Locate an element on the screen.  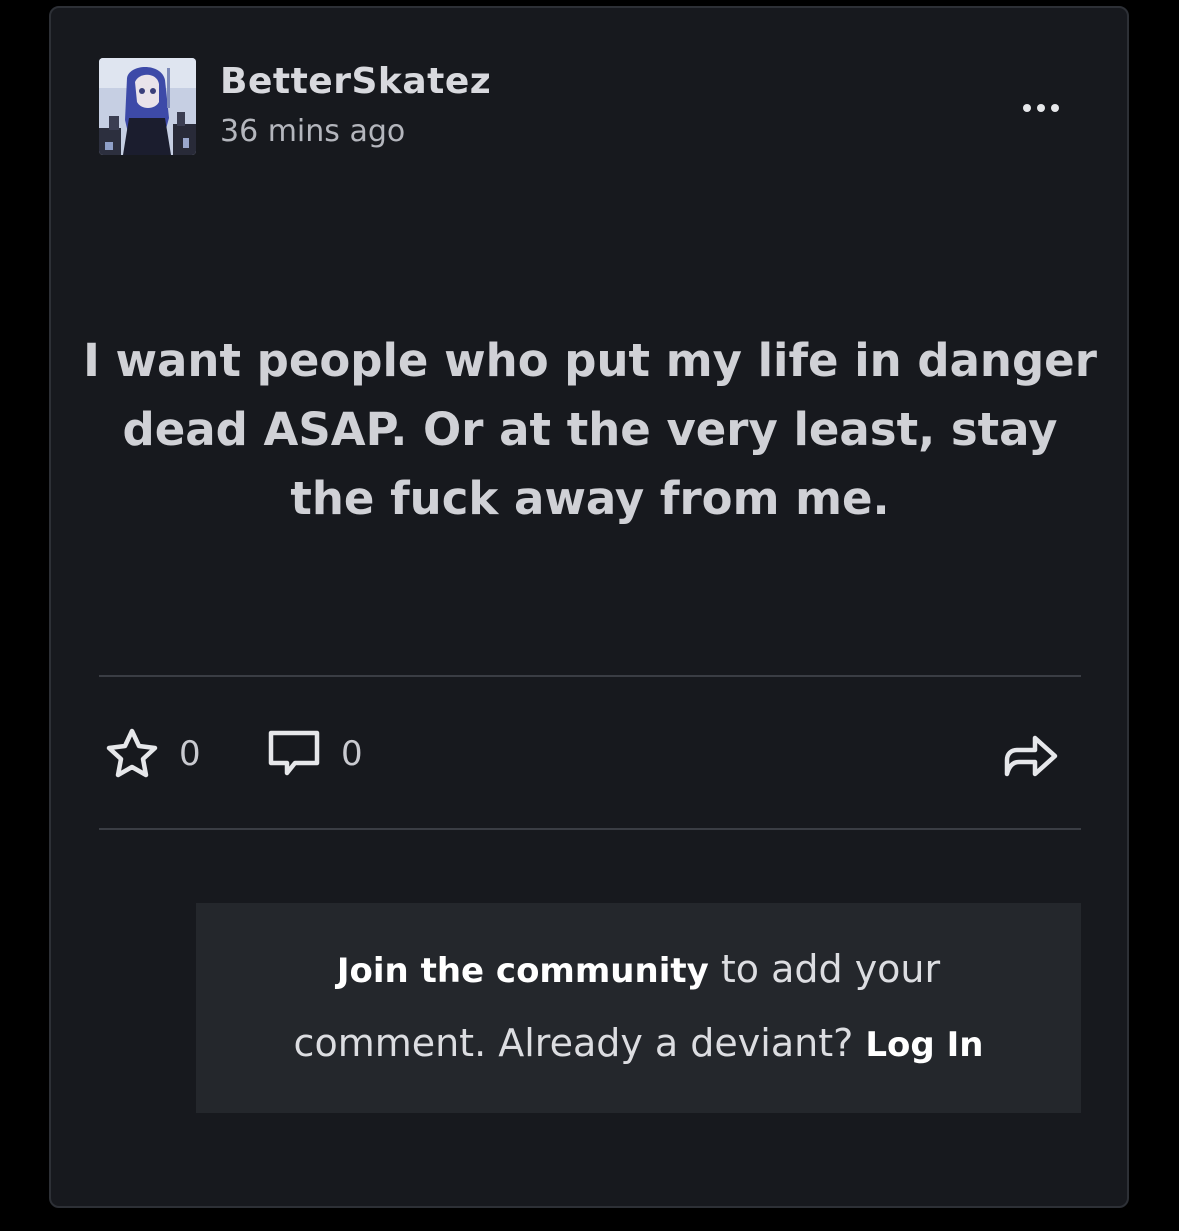
join-community-link: Join the community is located at coordinates (523, 971).